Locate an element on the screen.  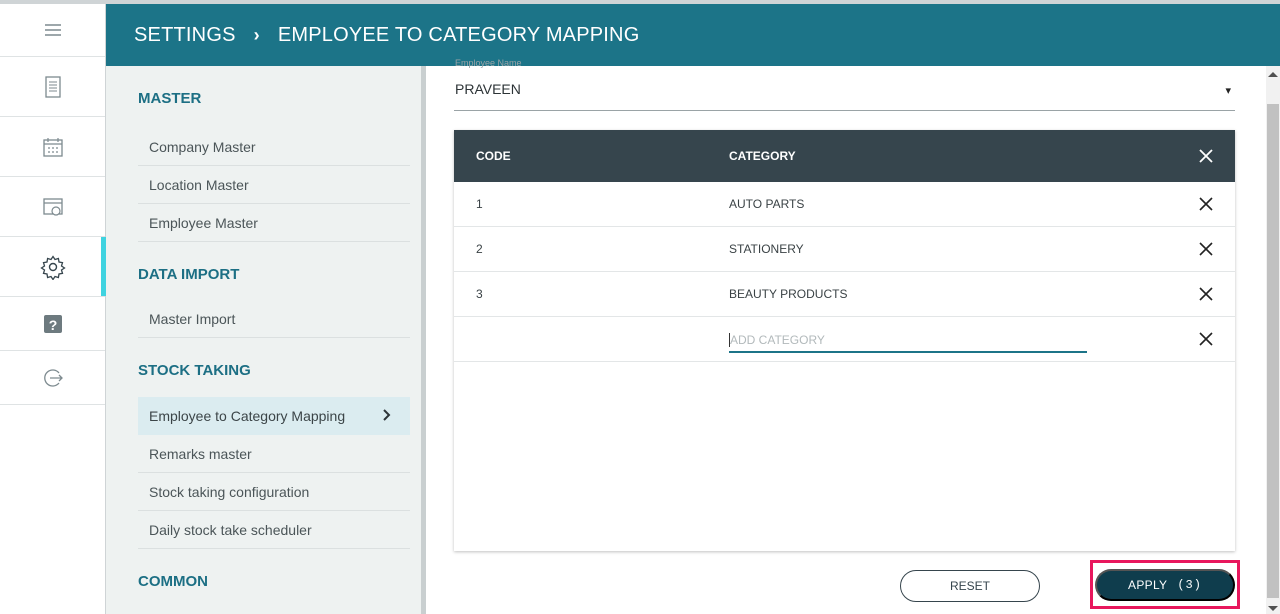
add-category-row is located at coordinates (844, 339).